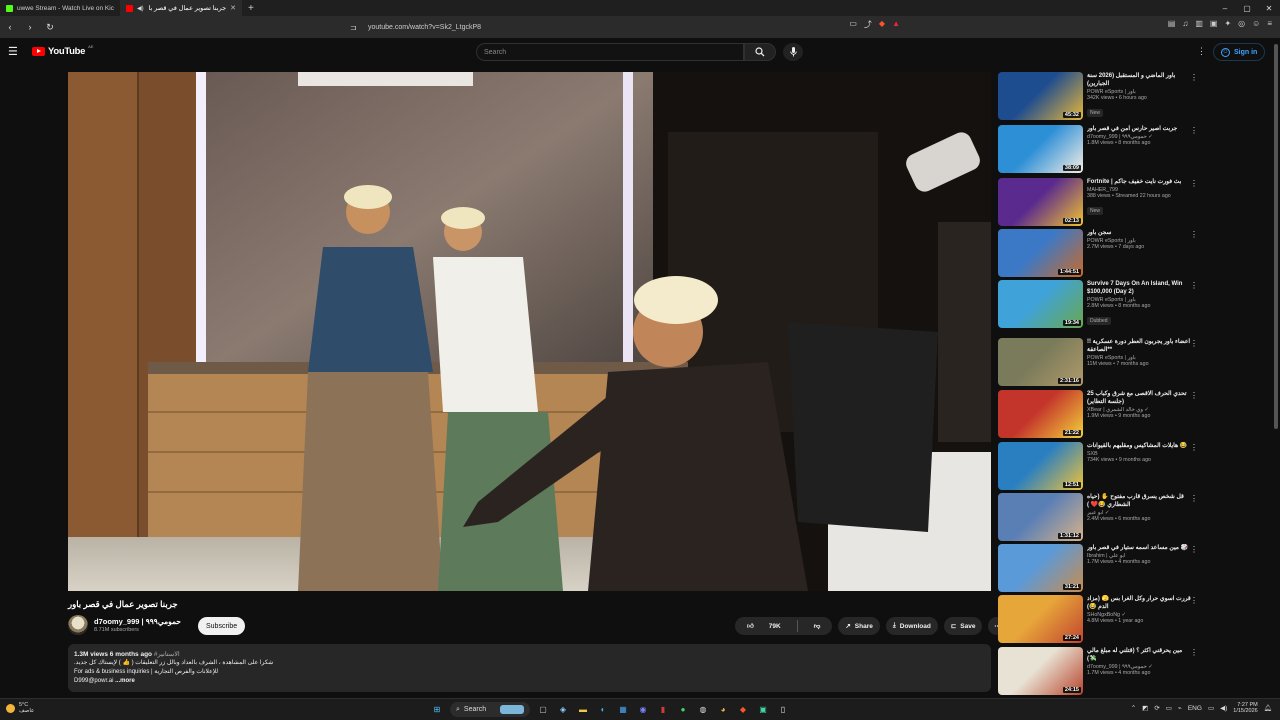 Image resolution: width=1280 pixels, height=720 pixels. Describe the element at coordinates (1139, 548) in the screenshot. I see `video-title: مين مساعد اسمه ستيار في قصر باور 🎲` at that location.